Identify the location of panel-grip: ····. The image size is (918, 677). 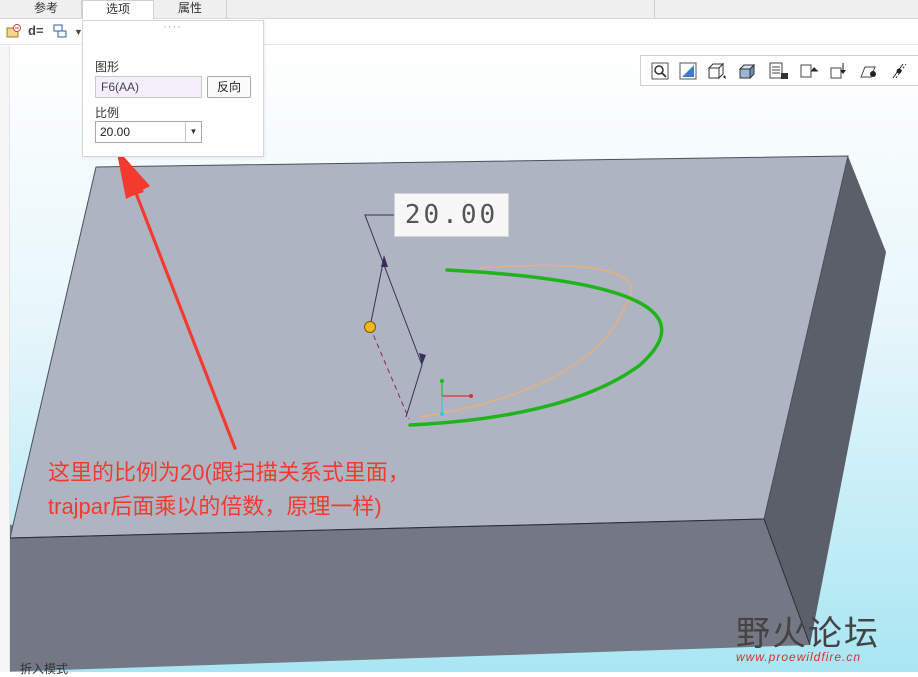
(172, 27).